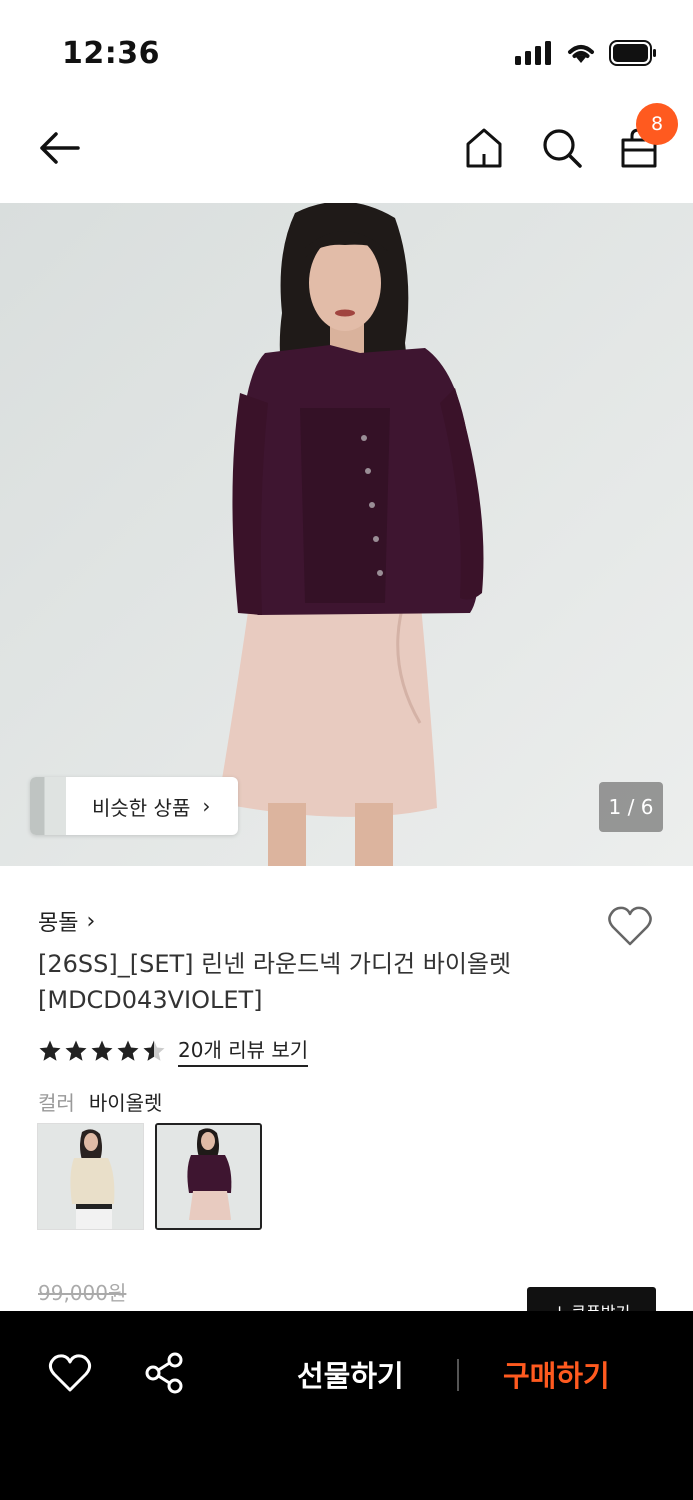 The height and width of the screenshot is (1500, 693). Describe the element at coordinates (350, 1374) in the screenshot. I see `gift-button: 선물하기` at that location.